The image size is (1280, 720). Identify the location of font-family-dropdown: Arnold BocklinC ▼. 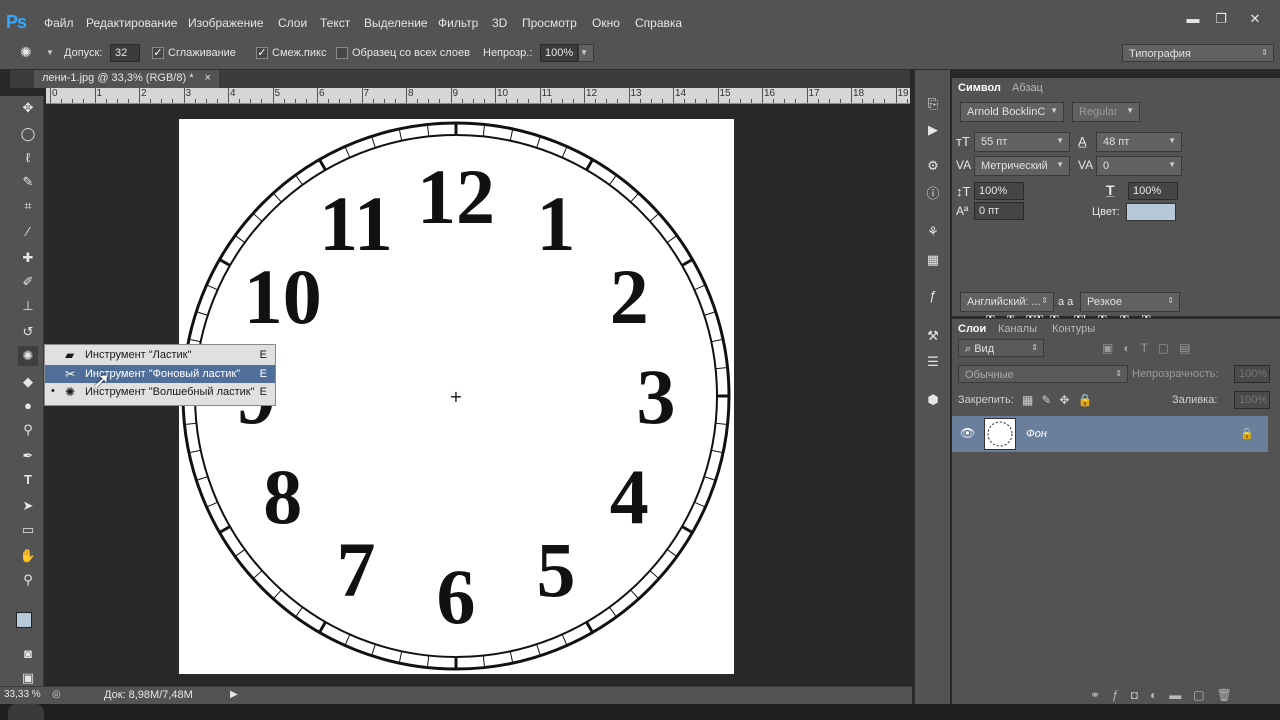
(1012, 112).